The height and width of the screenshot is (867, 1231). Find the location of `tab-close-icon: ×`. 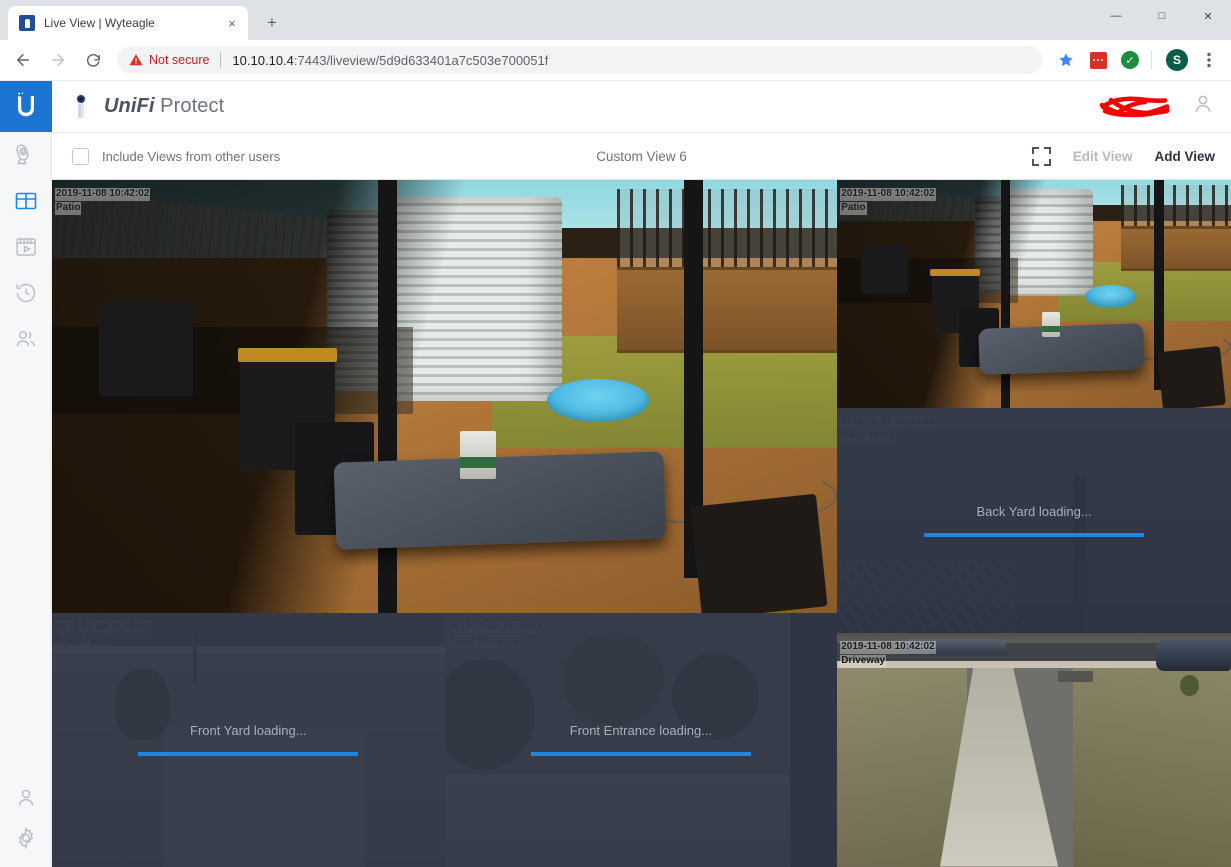

tab-close-icon: × is located at coordinates (232, 23).